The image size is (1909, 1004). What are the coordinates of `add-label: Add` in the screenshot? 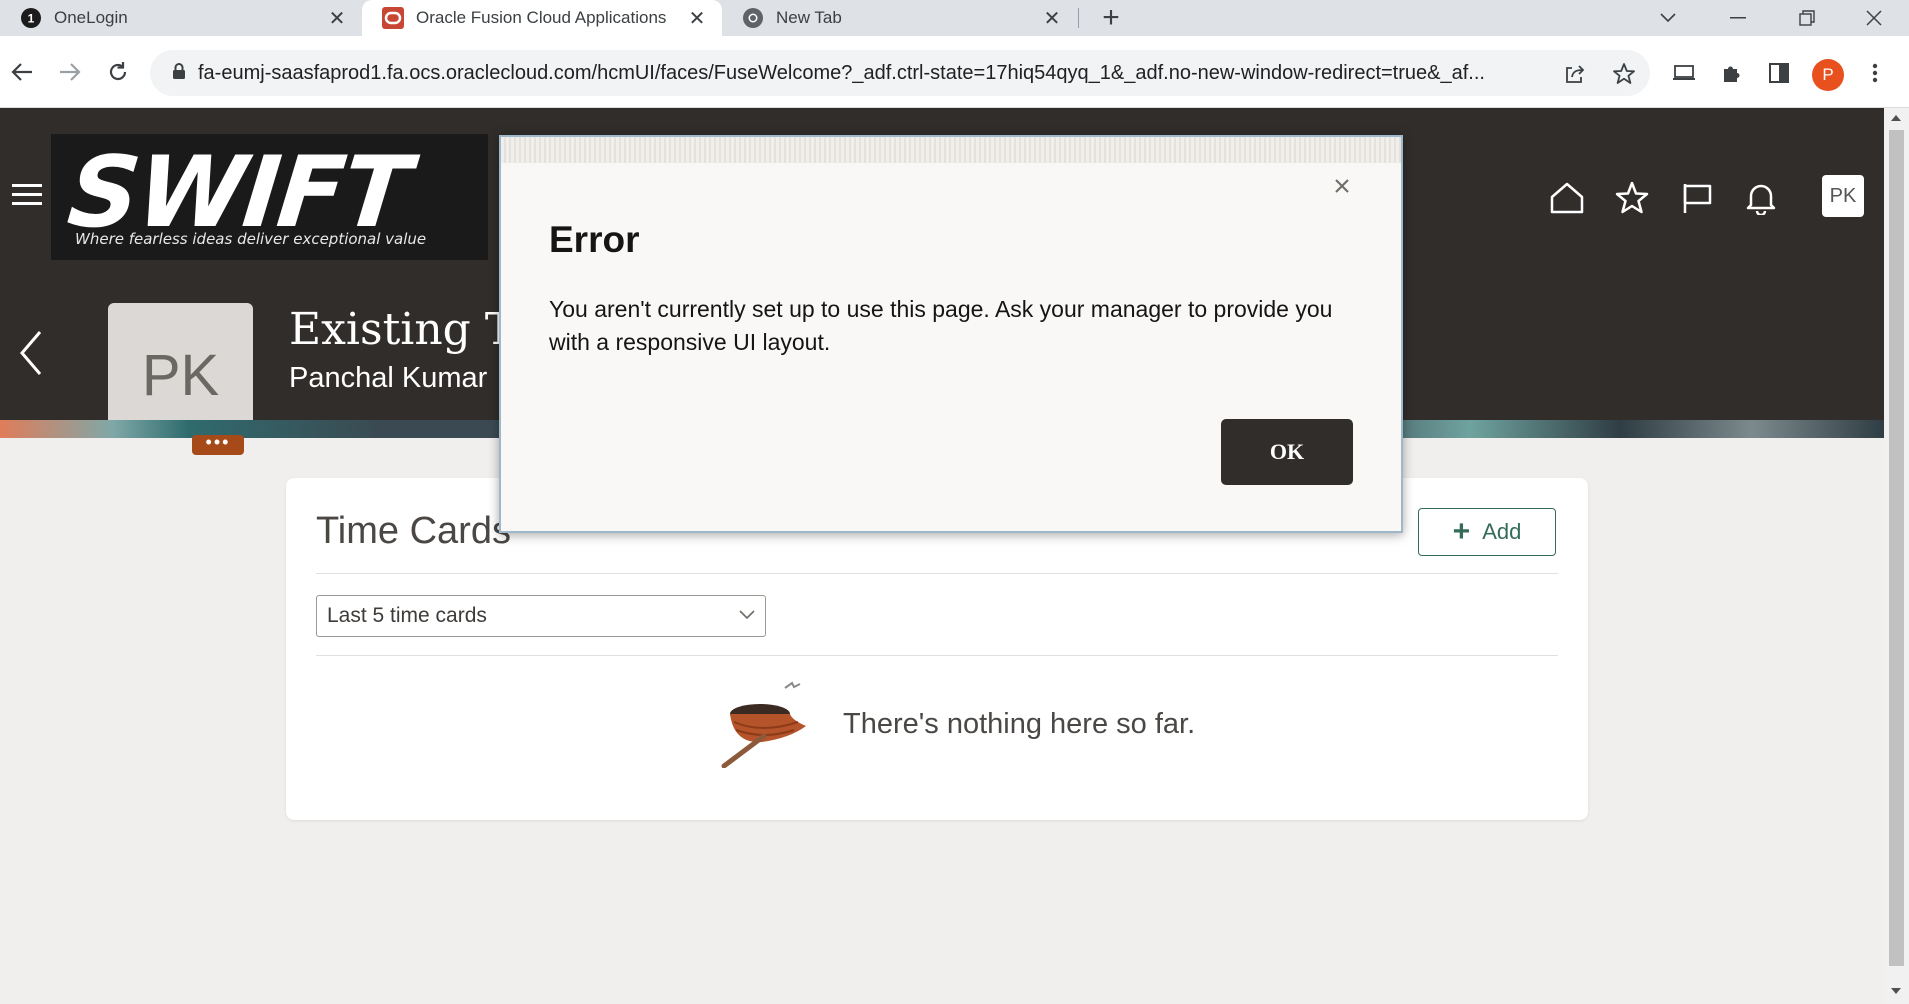 It's located at (1502, 531).